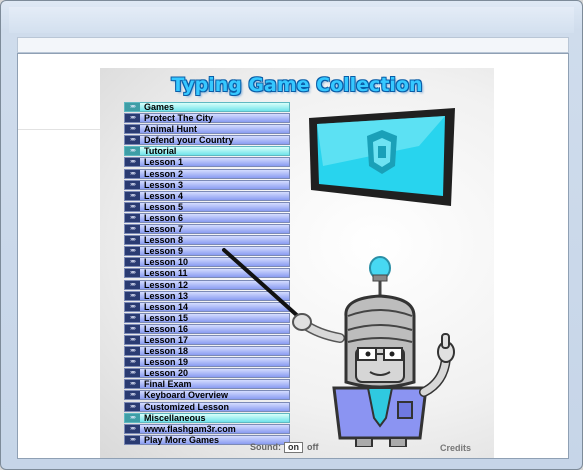 The image size is (583, 470). What do you see at coordinates (166, 373) in the screenshot?
I see `menu-item-label: Lesson 20` at bounding box center [166, 373].